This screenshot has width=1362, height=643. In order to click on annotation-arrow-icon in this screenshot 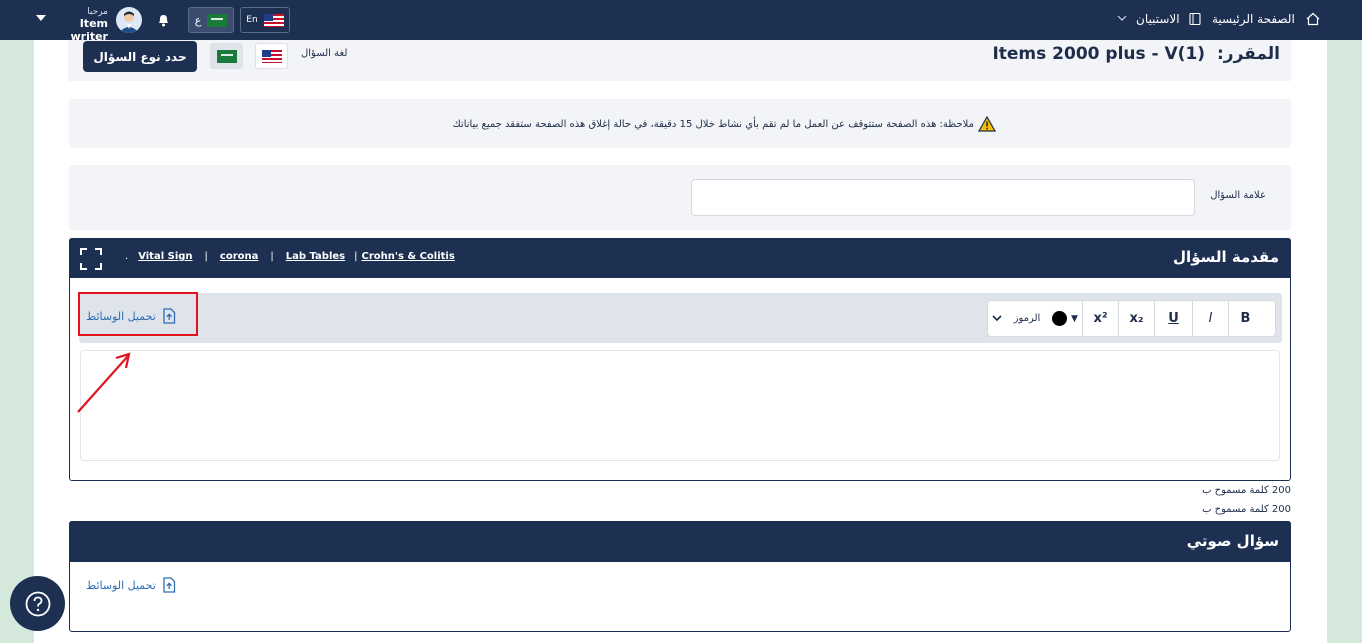, I will do `click(104, 382)`.